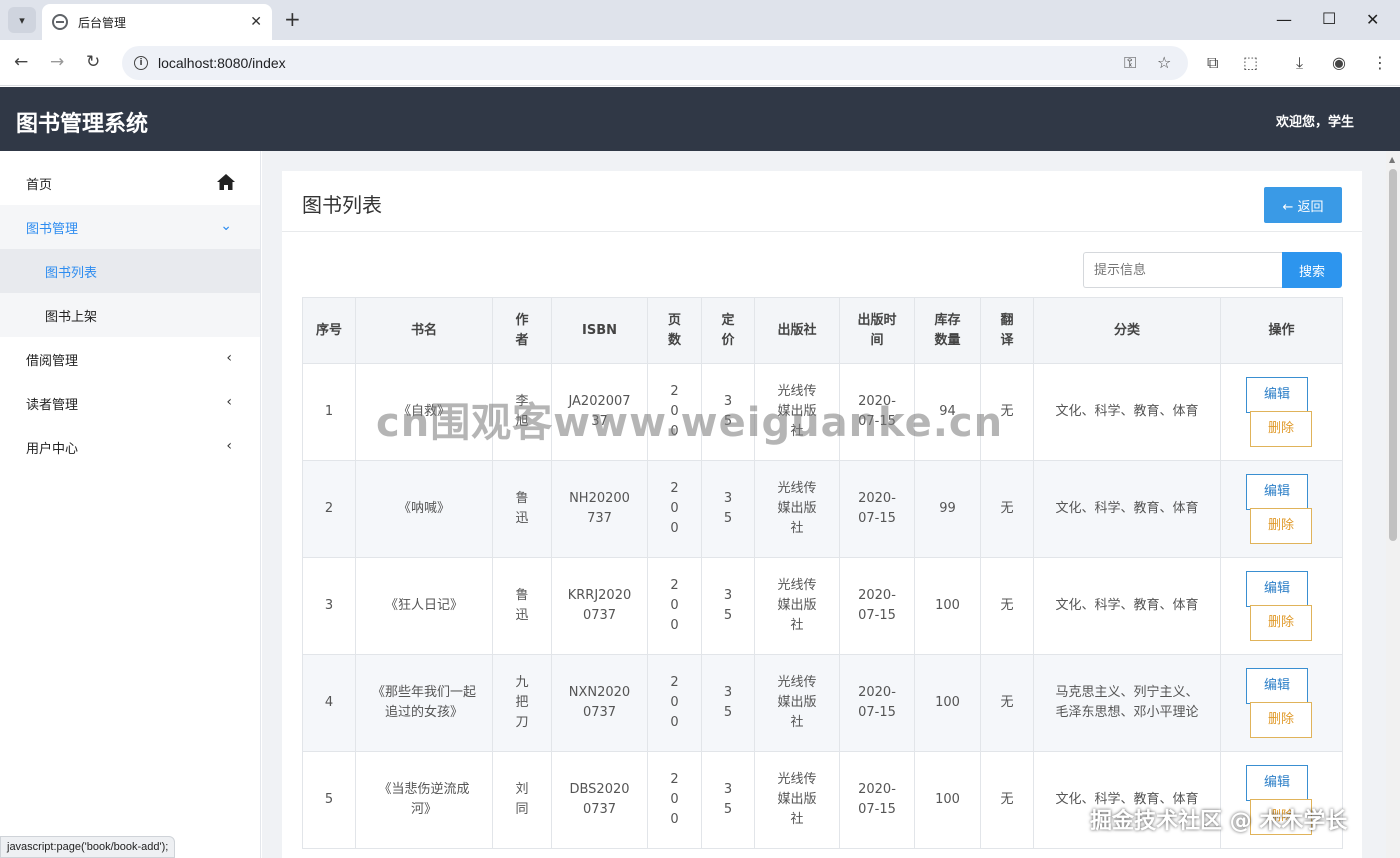  What do you see at coordinates (60, 22) in the screenshot?
I see `globe-icon` at bounding box center [60, 22].